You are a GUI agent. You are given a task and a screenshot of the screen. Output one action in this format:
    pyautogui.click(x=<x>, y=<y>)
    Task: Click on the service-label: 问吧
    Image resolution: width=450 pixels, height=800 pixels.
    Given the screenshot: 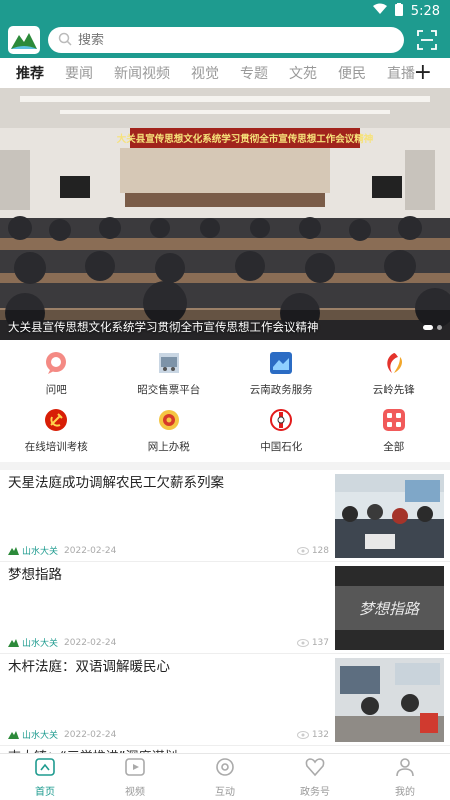 What is the action you would take?
    pyautogui.click(x=56, y=390)
    